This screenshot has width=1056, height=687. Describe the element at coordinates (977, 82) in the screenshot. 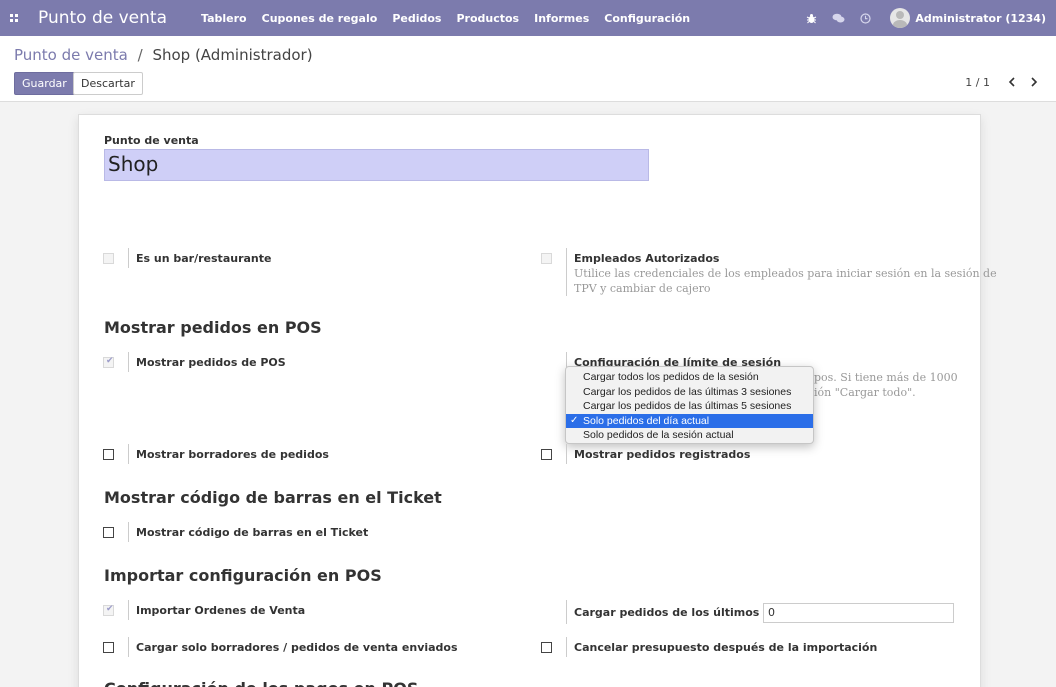

I see `pager-value: 1 / 1` at that location.